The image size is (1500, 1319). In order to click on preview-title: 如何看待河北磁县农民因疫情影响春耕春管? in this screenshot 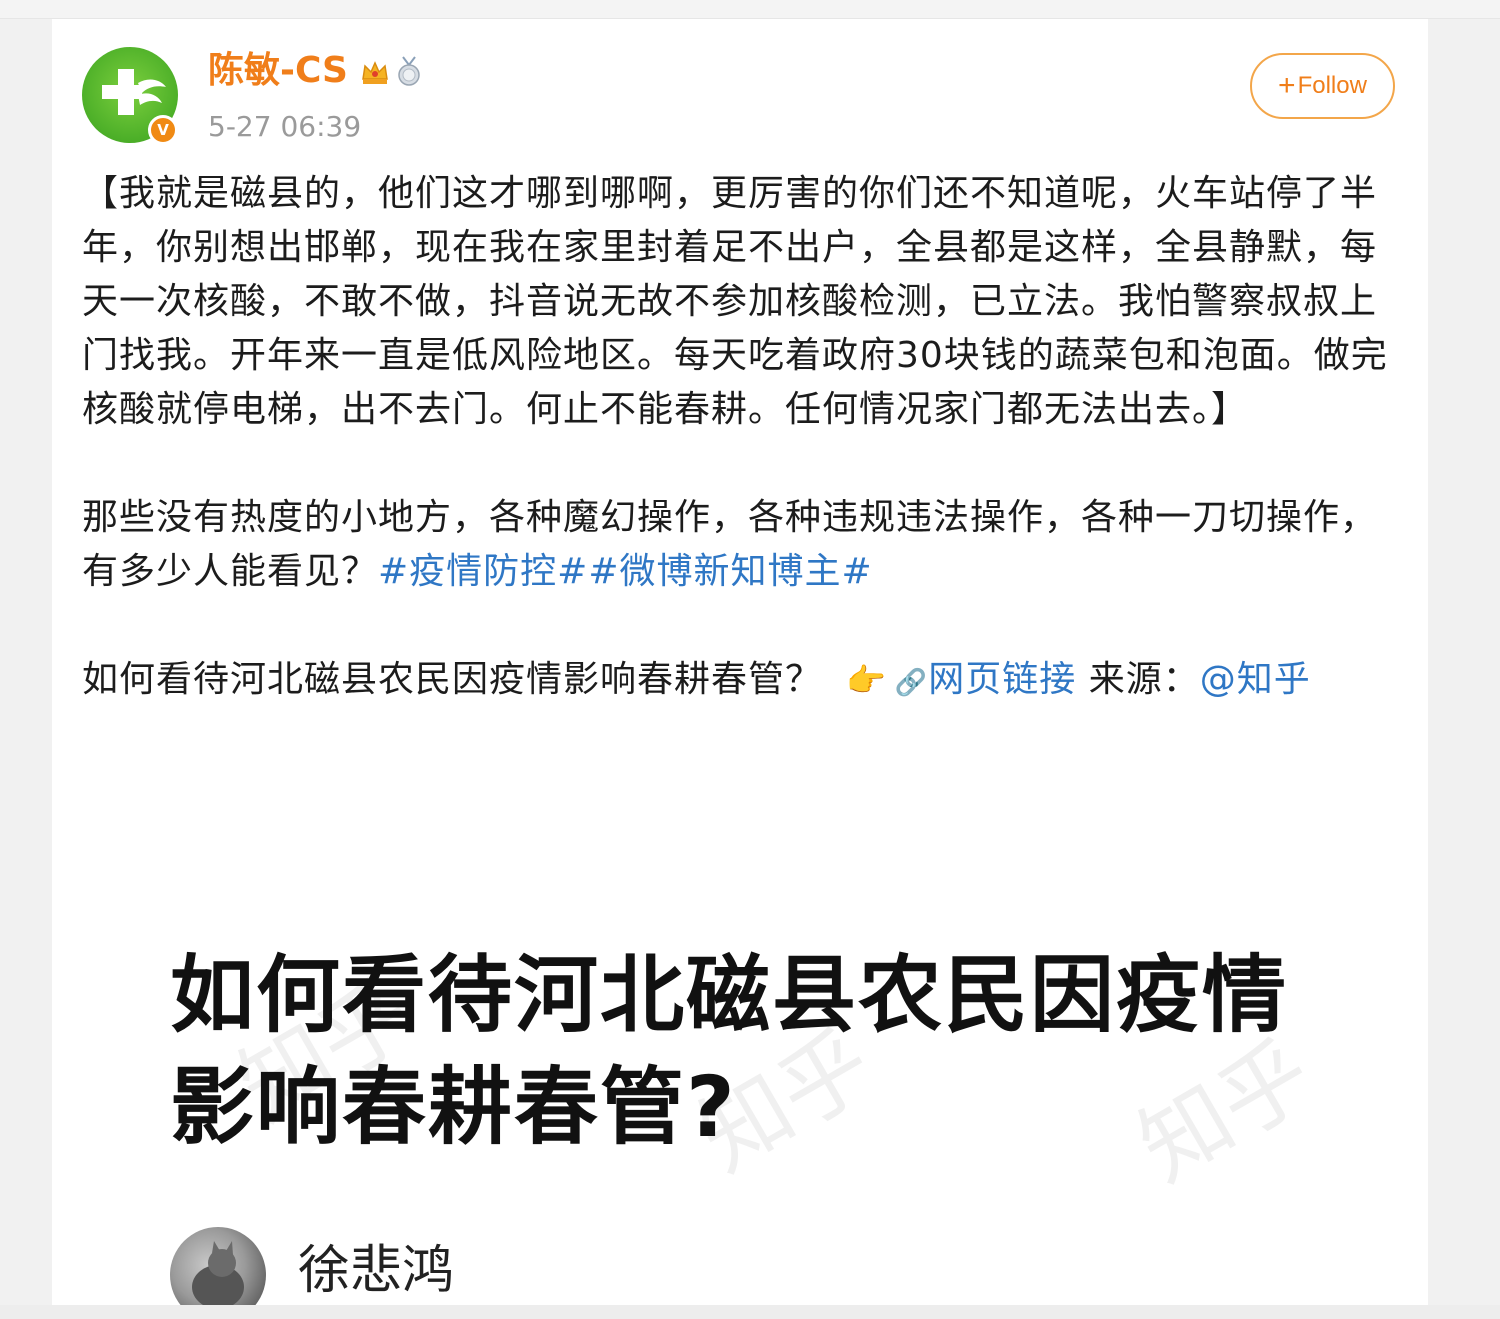, I will do `click(729, 1051)`.